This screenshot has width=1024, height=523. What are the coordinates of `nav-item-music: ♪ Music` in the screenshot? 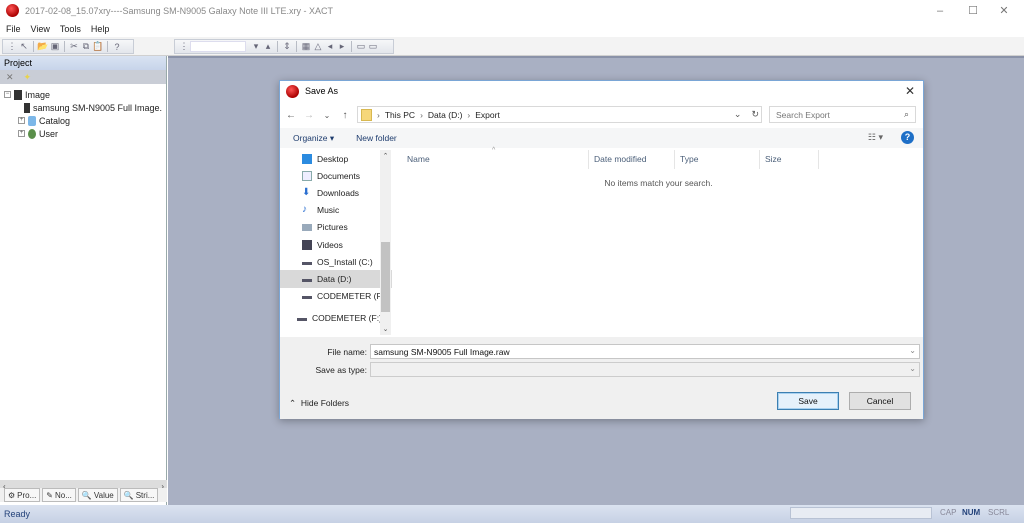 It's located at (336, 210).